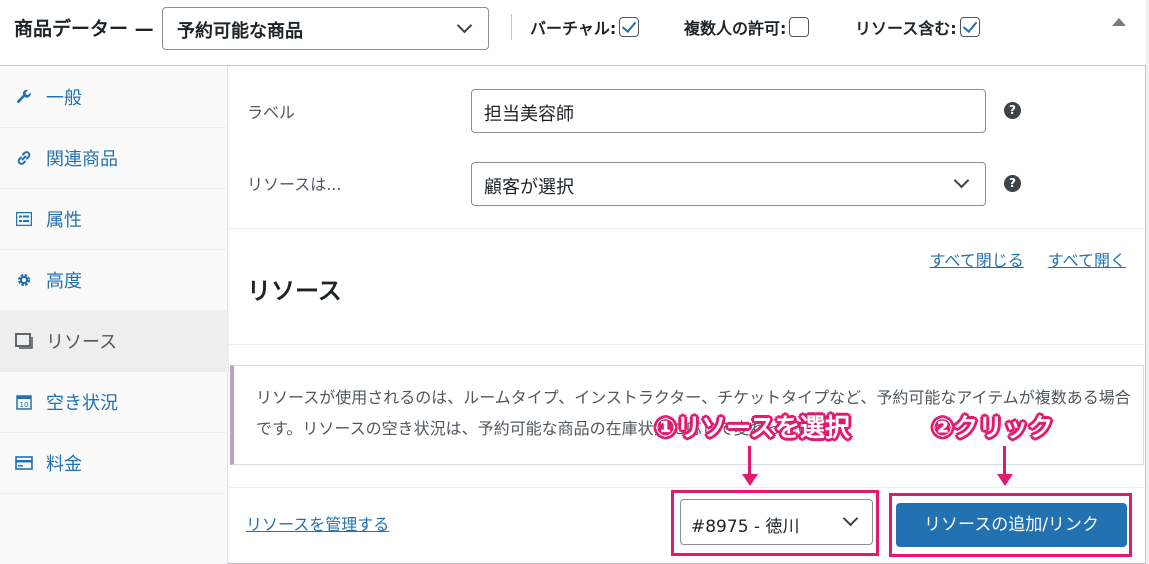  I want to click on tab-costs: 料金, so click(114, 463).